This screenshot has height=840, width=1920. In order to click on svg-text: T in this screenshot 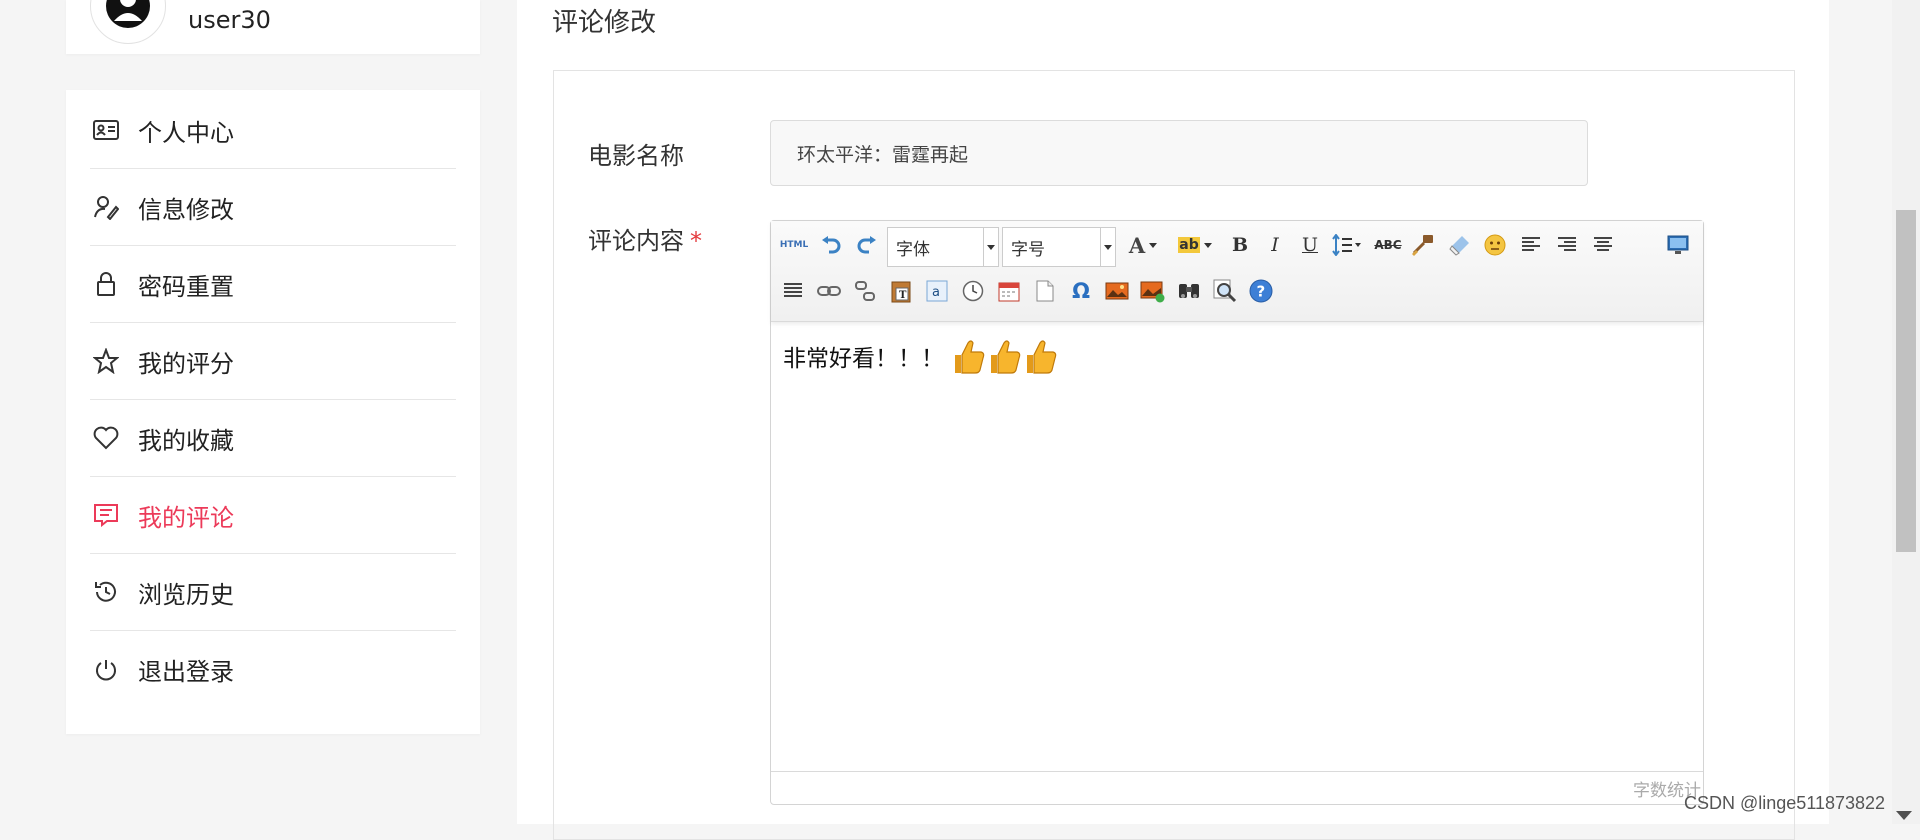, I will do `click(903, 295)`.